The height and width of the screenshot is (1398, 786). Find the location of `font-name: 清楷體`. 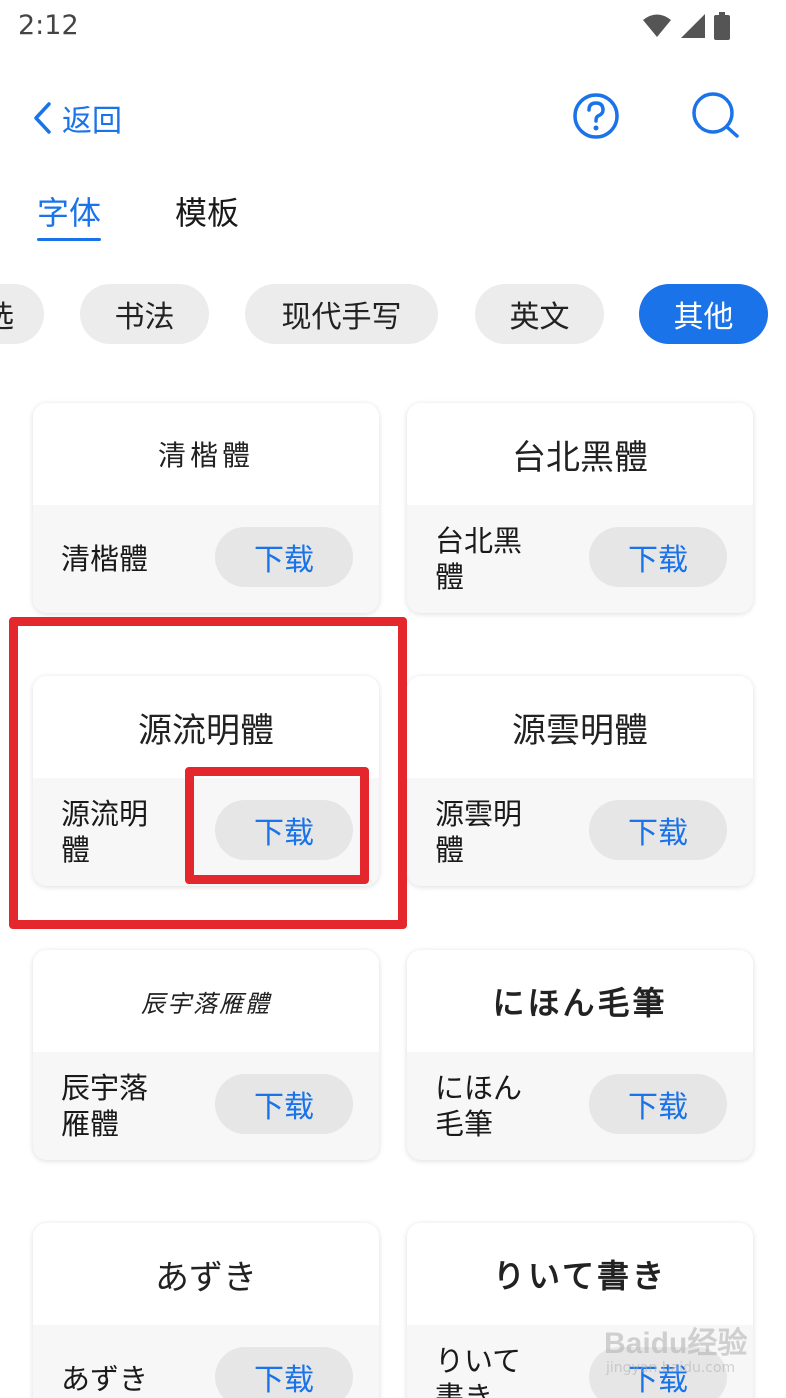

font-name: 清楷體 is located at coordinates (105, 559).